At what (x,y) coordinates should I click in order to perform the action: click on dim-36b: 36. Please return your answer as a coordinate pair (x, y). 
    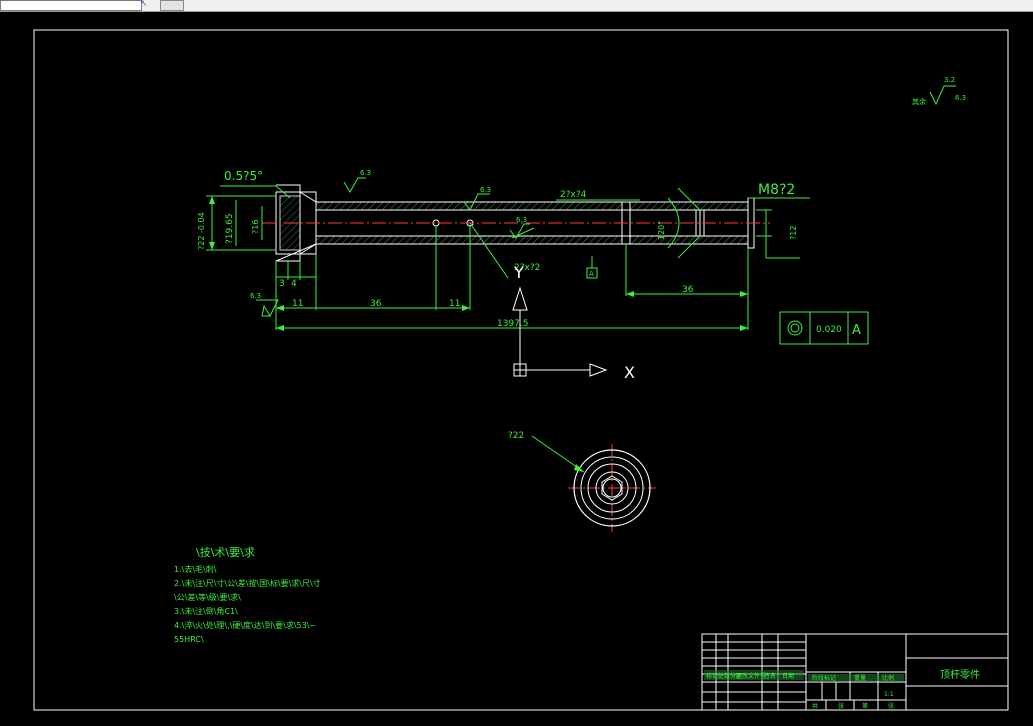
    Looking at the image, I should click on (688, 290).